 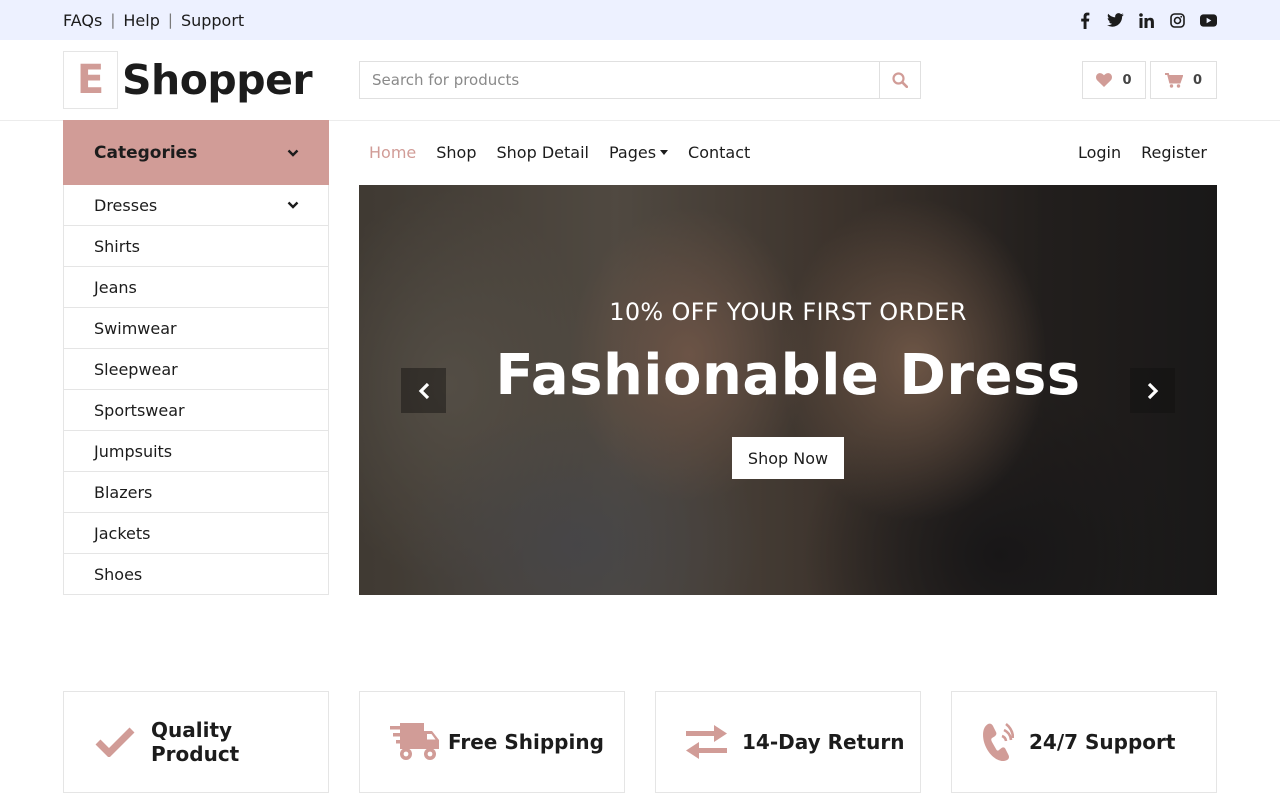 I want to click on categories-toggle: Categories, so click(x=196, y=152).